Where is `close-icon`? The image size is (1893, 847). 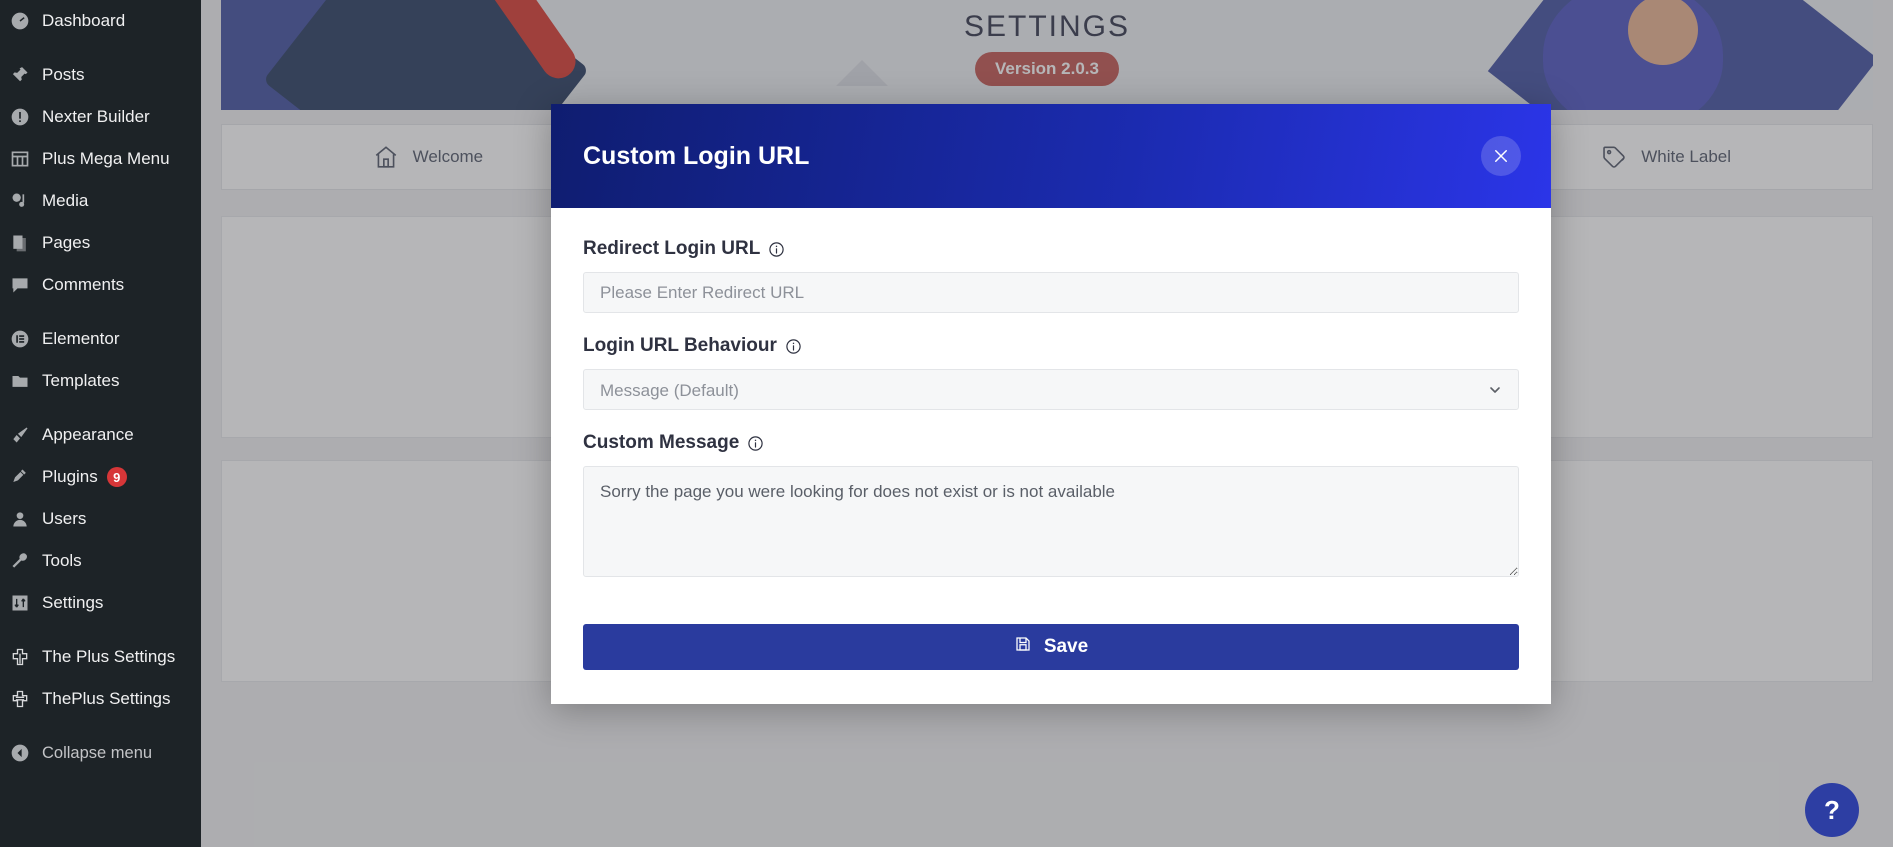
close-icon is located at coordinates (1501, 156).